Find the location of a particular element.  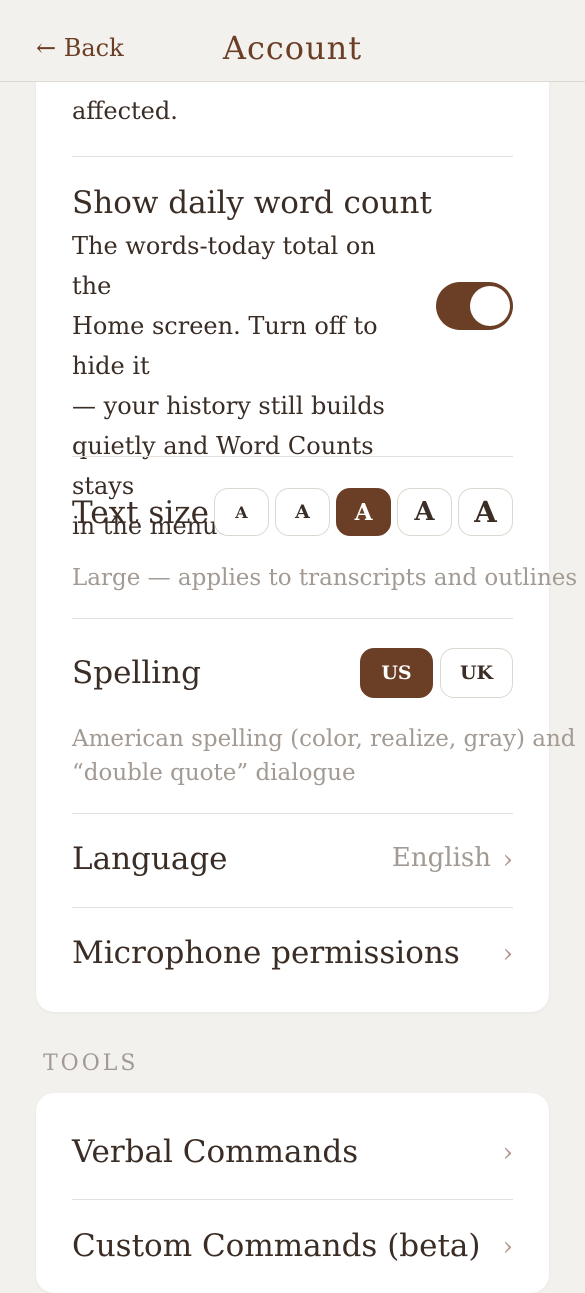

text-size-option-l: A is located at coordinates (363, 512).